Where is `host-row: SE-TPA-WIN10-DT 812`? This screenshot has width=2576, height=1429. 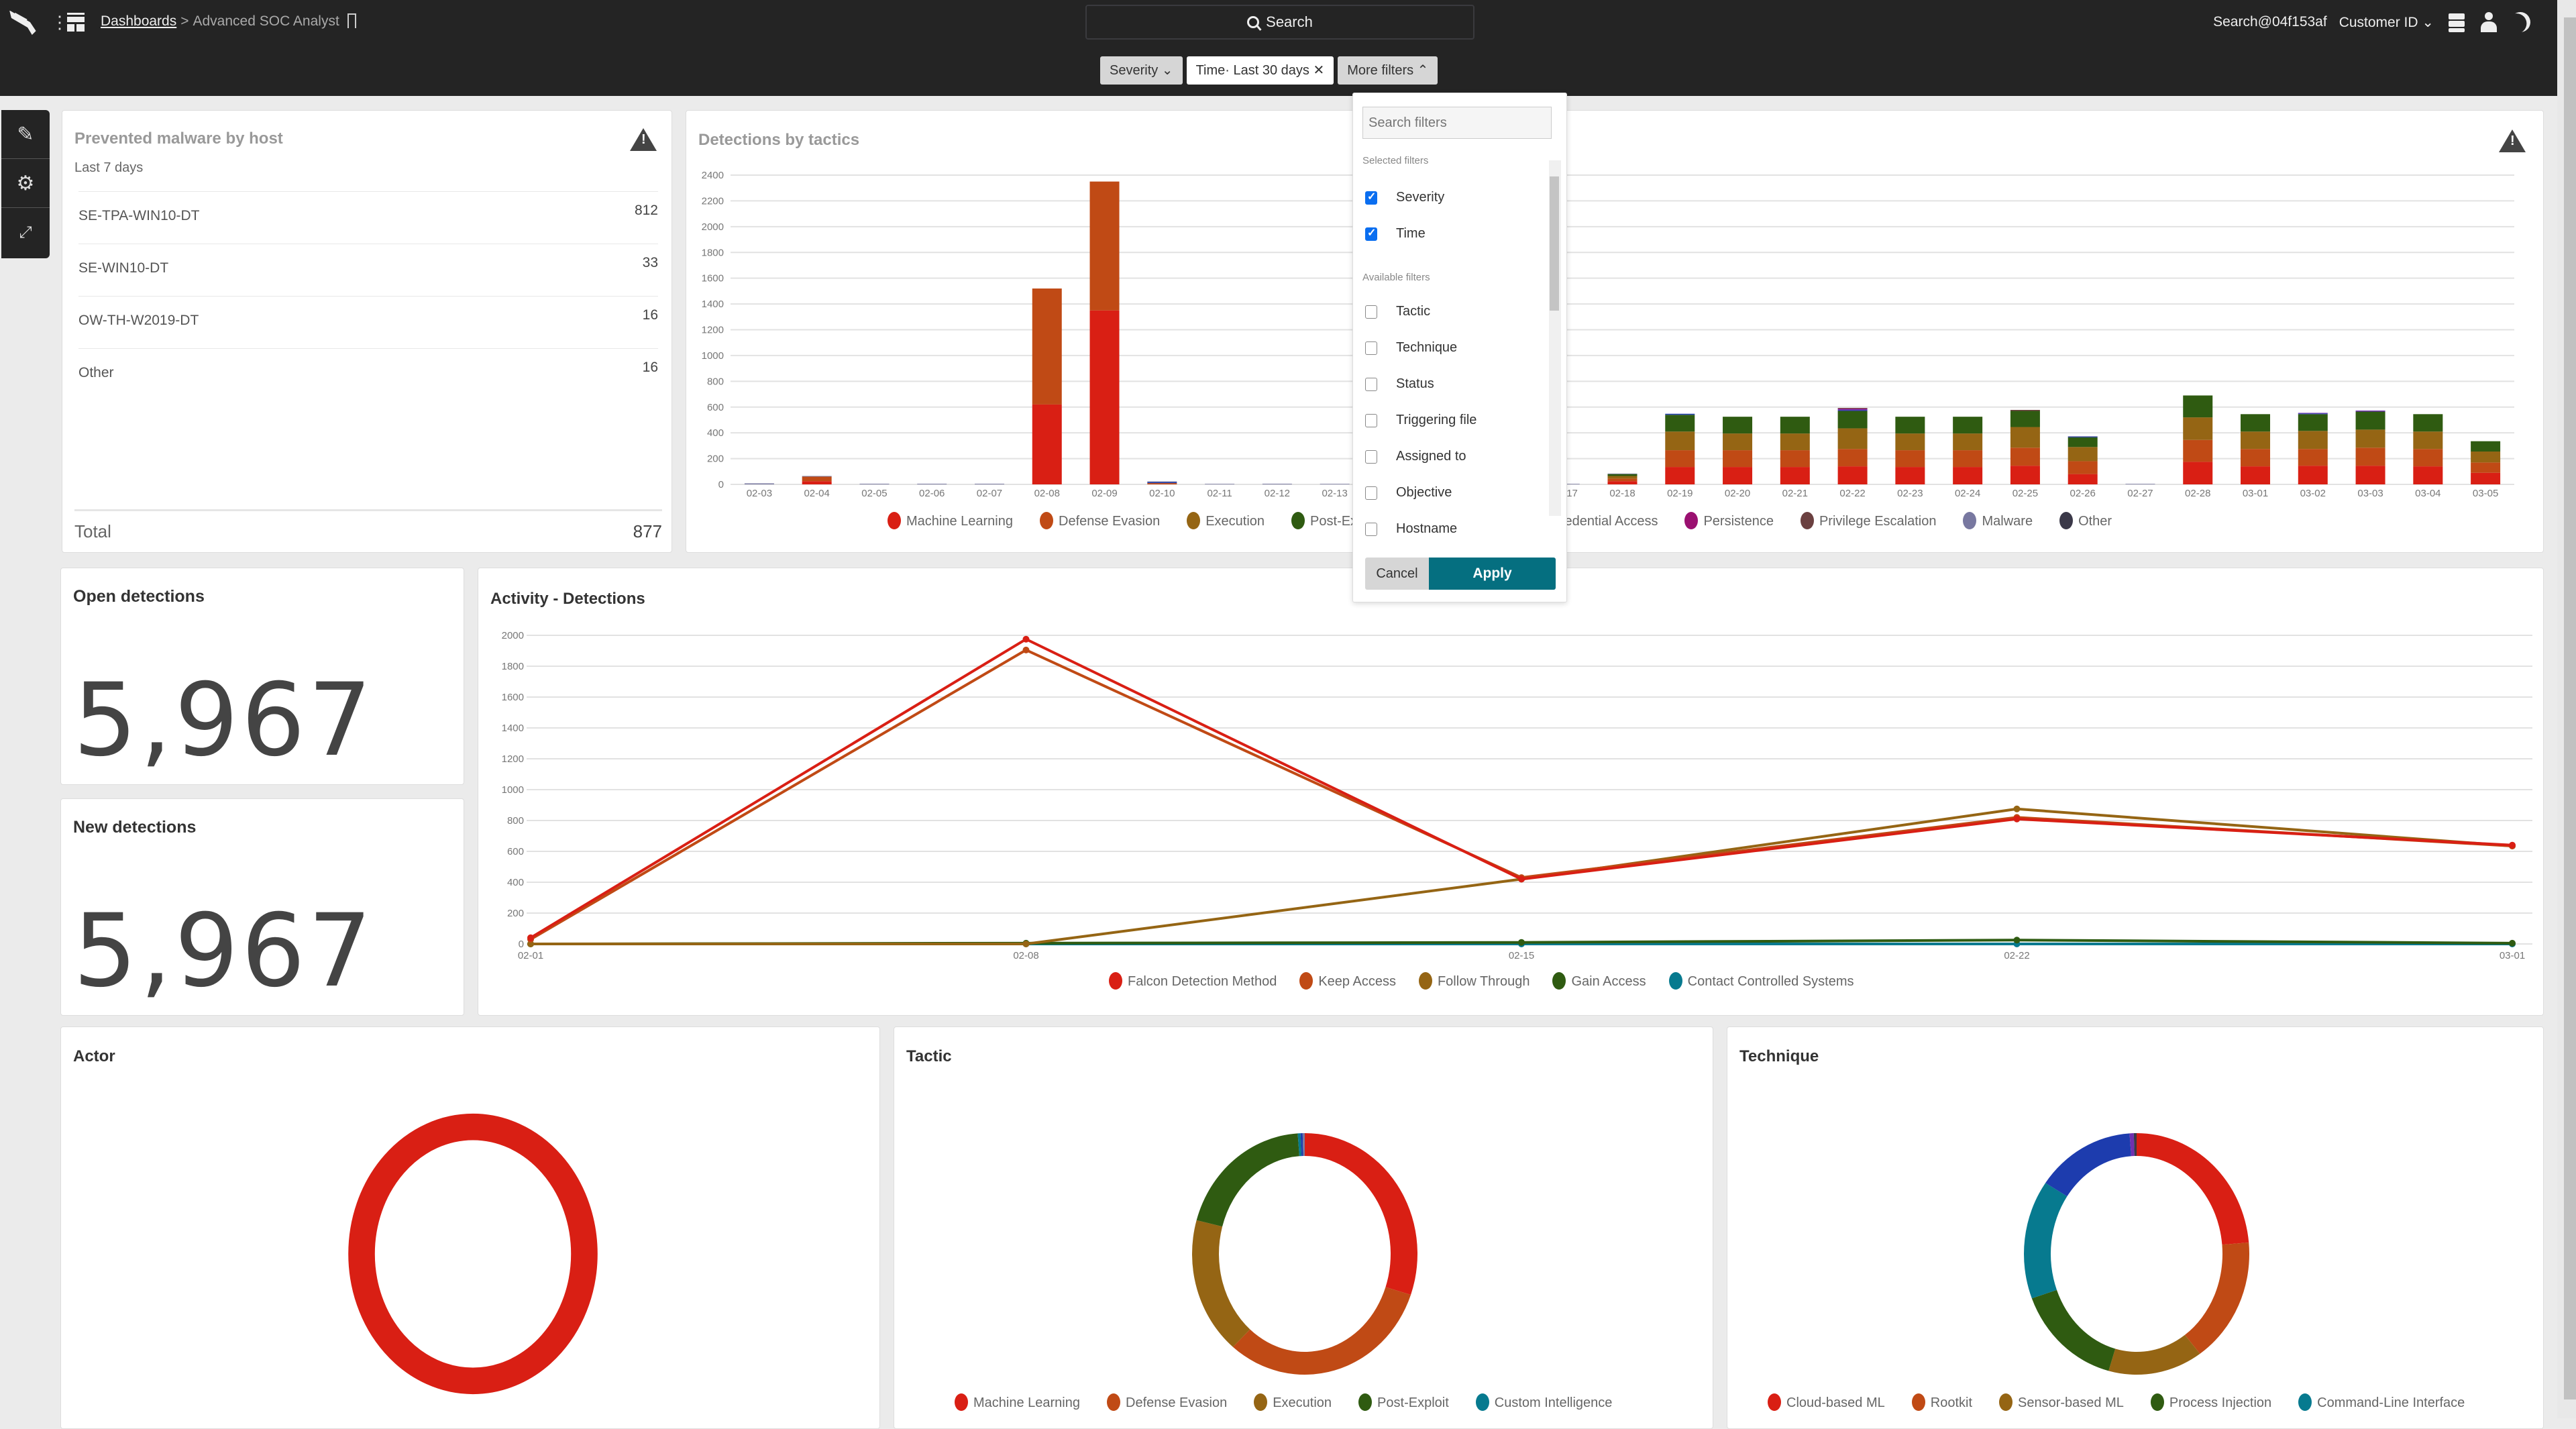 host-row: SE-TPA-WIN10-DT 812 is located at coordinates (368, 218).